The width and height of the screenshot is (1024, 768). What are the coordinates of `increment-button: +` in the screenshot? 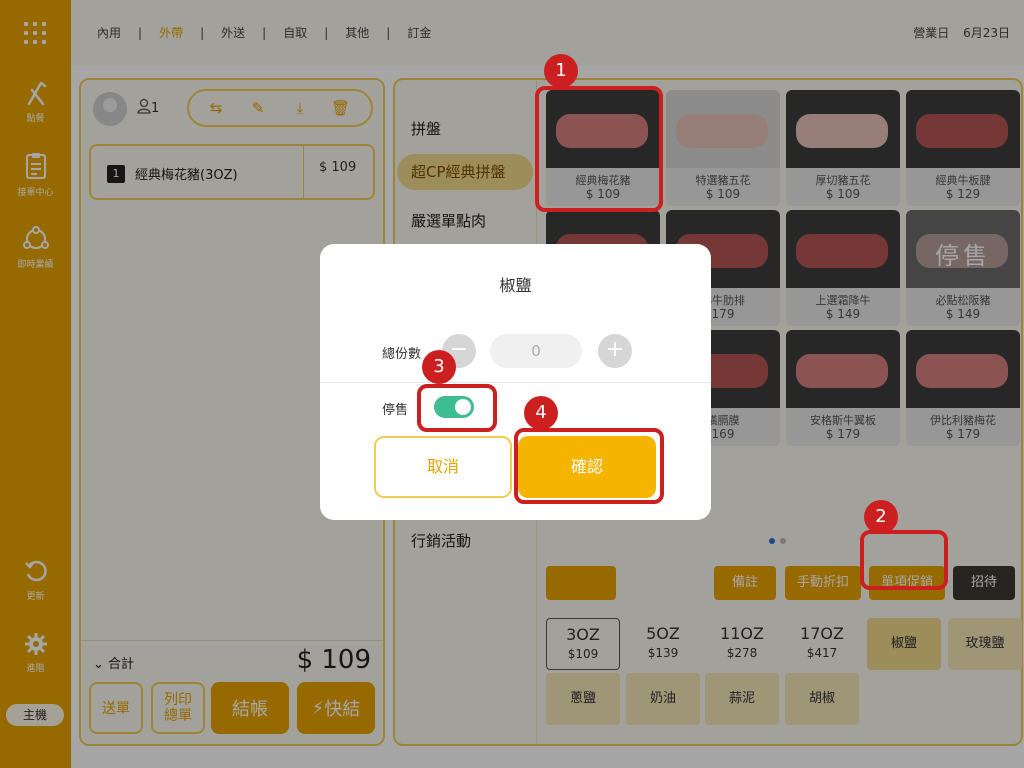 It's located at (615, 351).